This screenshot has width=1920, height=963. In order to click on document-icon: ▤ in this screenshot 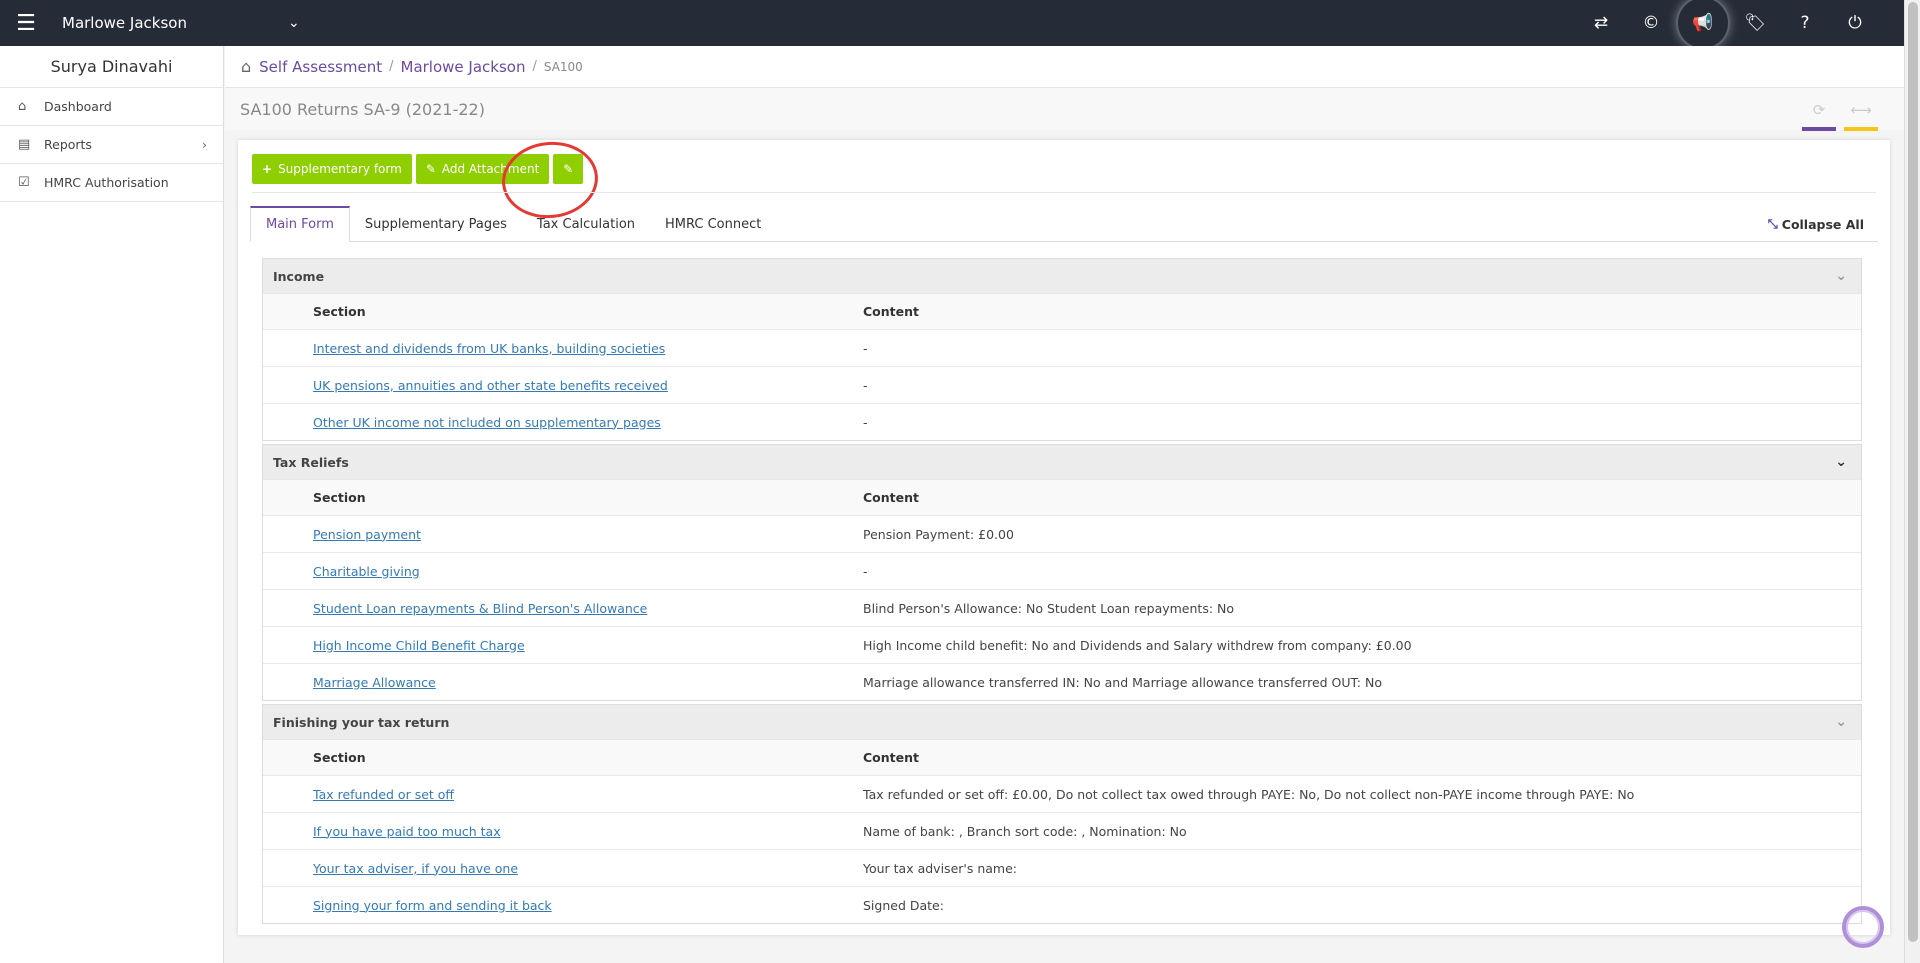, I will do `click(24, 144)`.